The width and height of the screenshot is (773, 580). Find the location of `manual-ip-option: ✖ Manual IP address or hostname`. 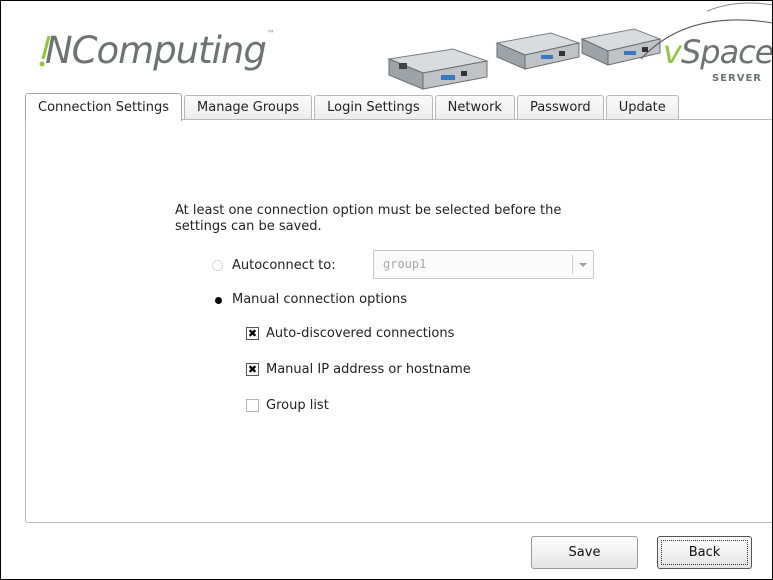

manual-ip-option: ✖ Manual IP address or hostname is located at coordinates (358, 369).